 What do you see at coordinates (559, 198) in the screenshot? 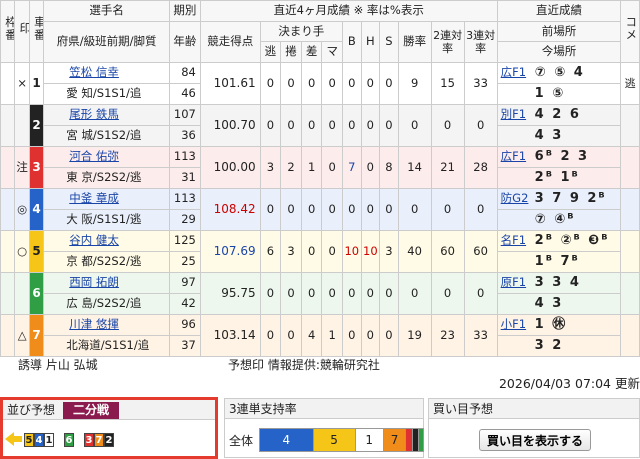
I see `prev-result: 防G2 3 7 9 2ᴮ` at bounding box center [559, 198].